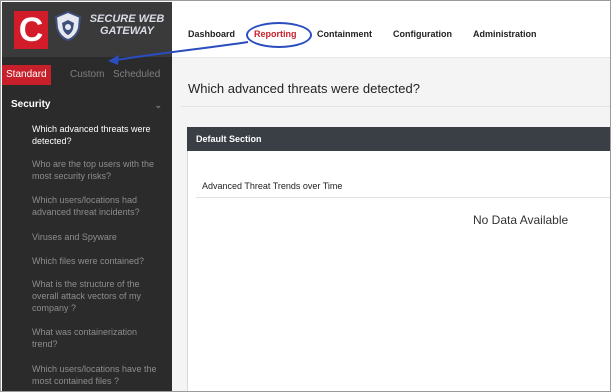 This screenshot has height=392, width=611. What do you see at coordinates (403, 197) in the screenshot?
I see `card-divider` at bounding box center [403, 197].